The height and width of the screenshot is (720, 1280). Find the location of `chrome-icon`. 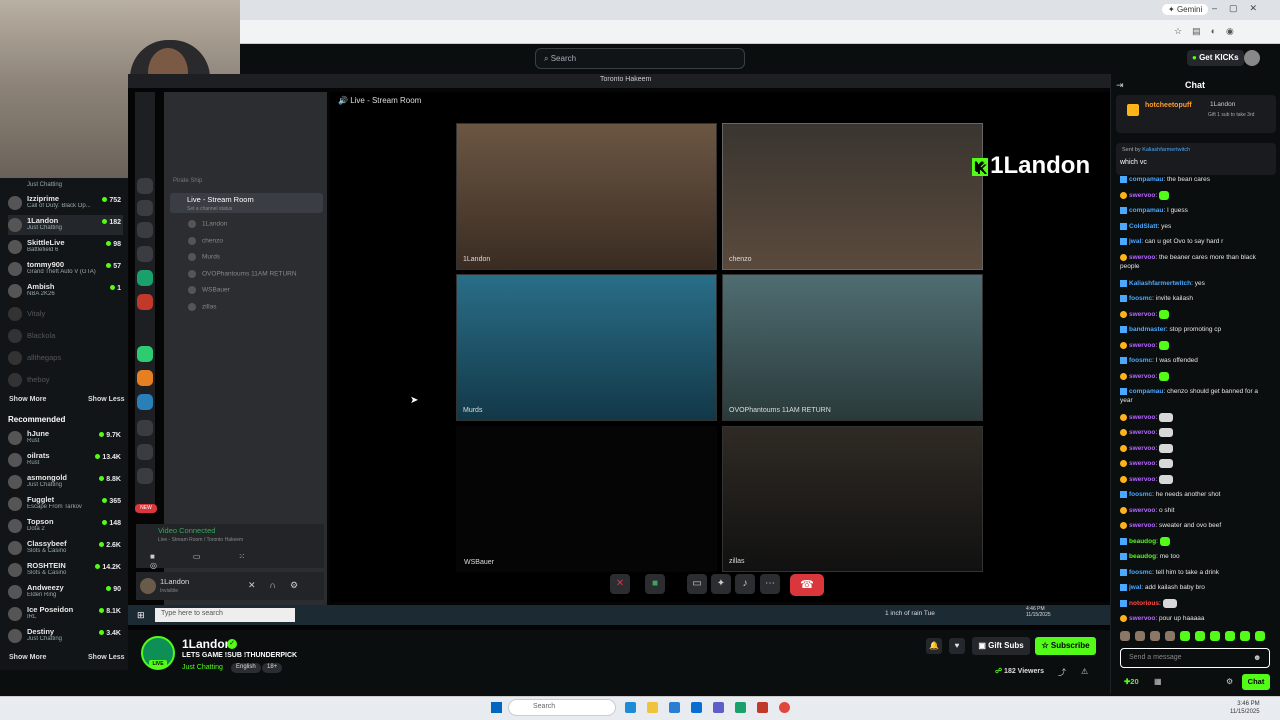

chrome-icon is located at coordinates (784, 707).